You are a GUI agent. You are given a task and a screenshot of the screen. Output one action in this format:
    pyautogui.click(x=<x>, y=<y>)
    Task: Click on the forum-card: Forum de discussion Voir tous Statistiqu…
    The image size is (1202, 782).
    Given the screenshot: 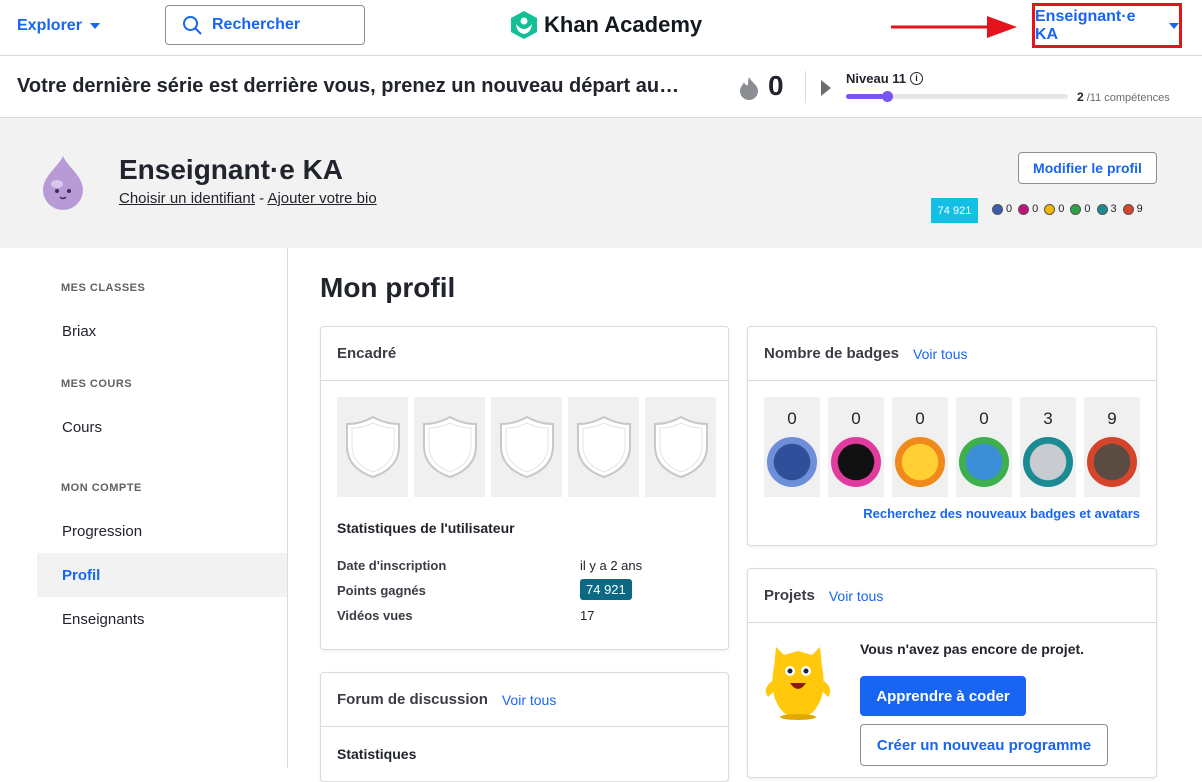 What is the action you would take?
    pyautogui.click(x=524, y=727)
    